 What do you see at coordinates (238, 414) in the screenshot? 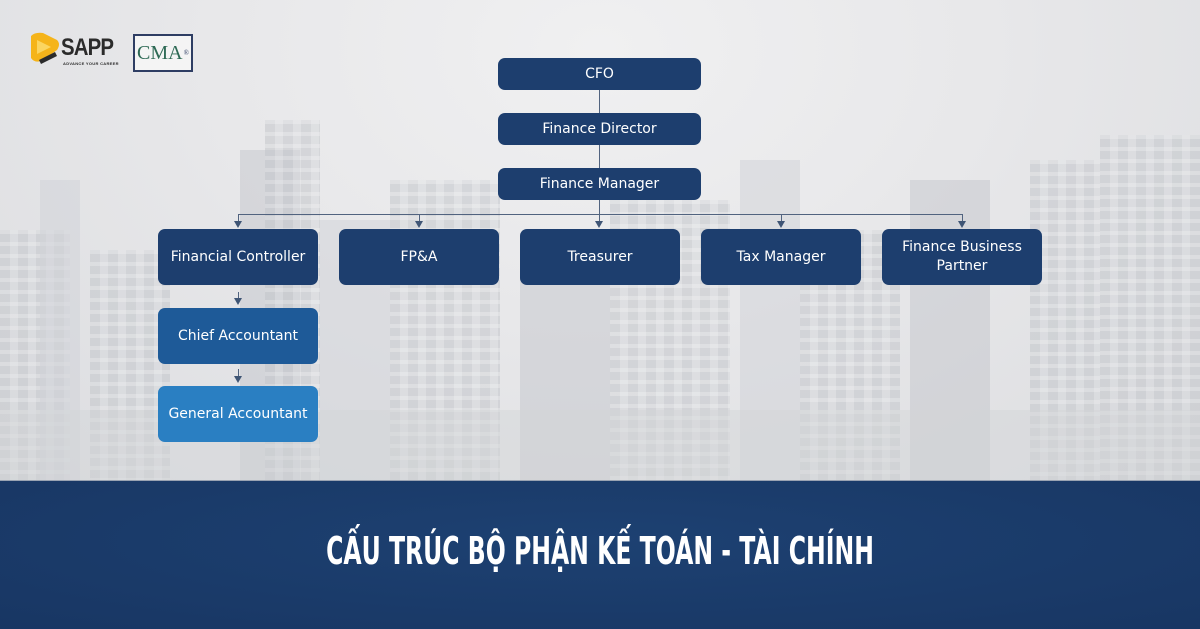
I see `node-general-accountant: General Accountant` at bounding box center [238, 414].